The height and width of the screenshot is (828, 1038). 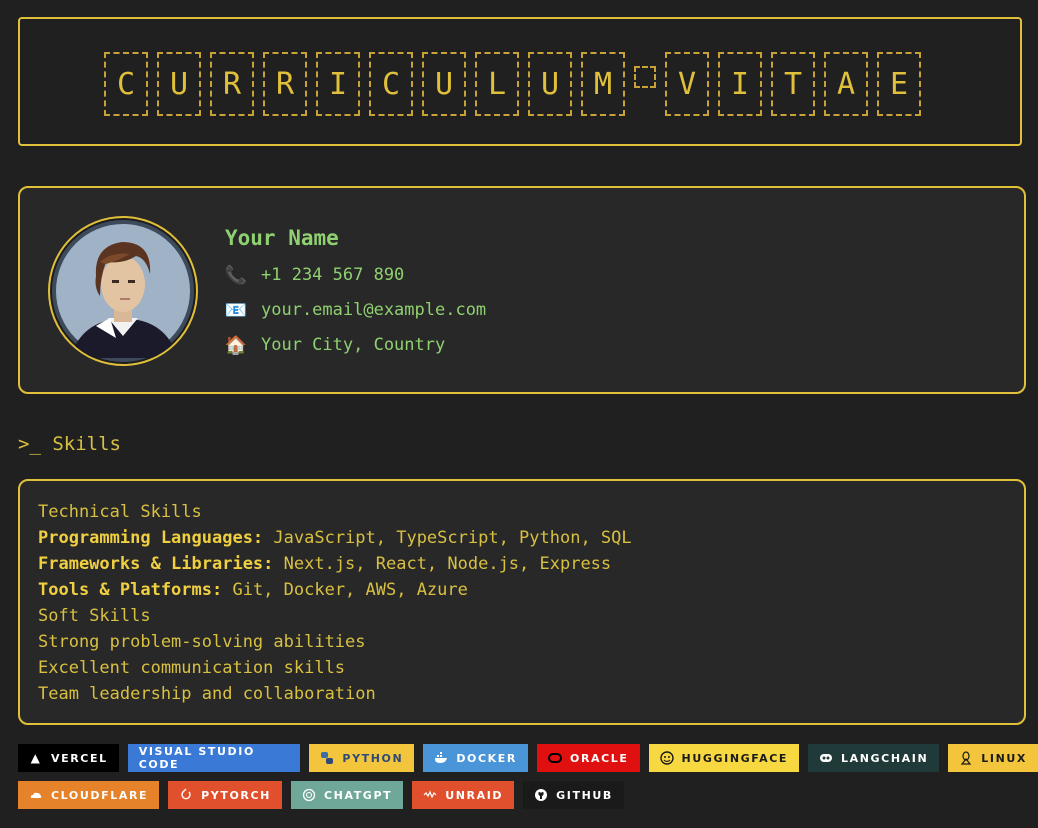 What do you see at coordinates (309, 795) in the screenshot?
I see `chatgpt-icon` at bounding box center [309, 795].